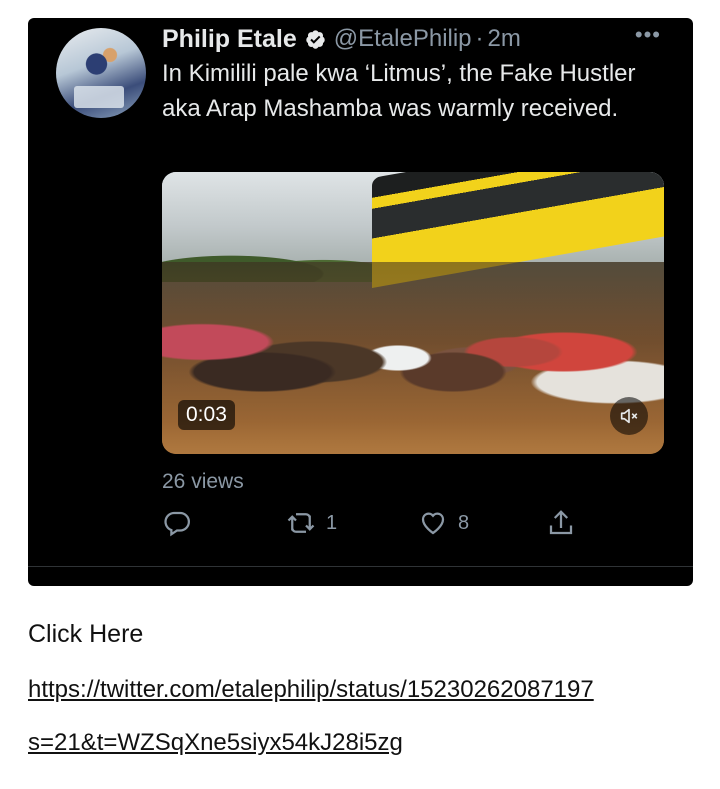 This screenshot has width=720, height=789. Describe the element at coordinates (464, 522) in the screenshot. I see `like-count: 8` at that location.